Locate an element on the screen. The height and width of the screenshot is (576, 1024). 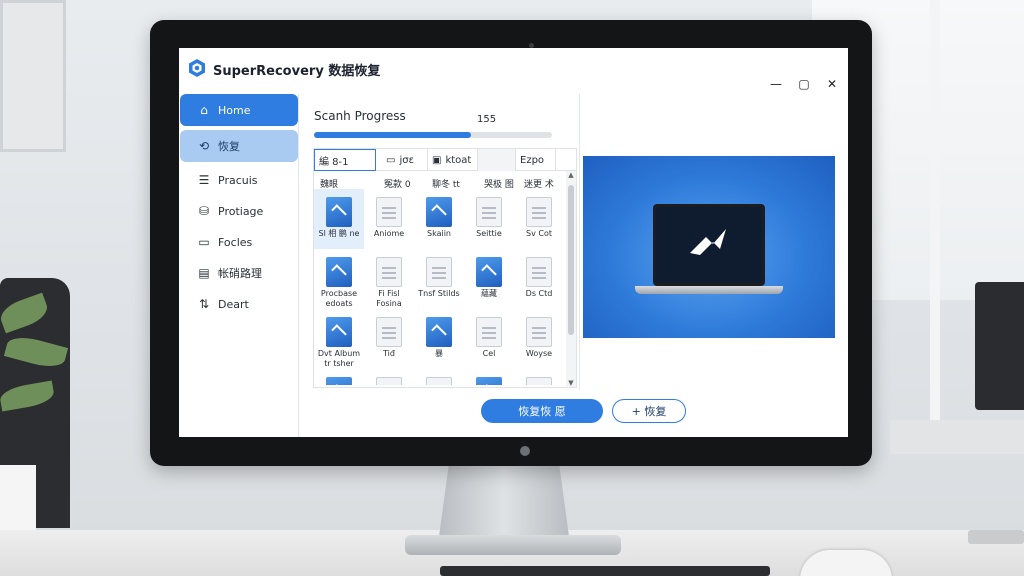
sidebar-item-home: ⌂ Home is located at coordinates (239, 110).